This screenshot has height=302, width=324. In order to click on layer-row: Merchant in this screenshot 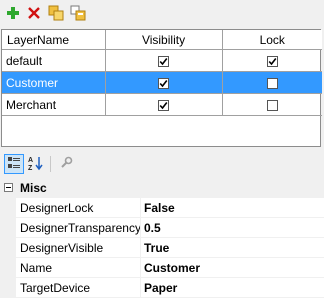, I will do `click(162, 104)`.